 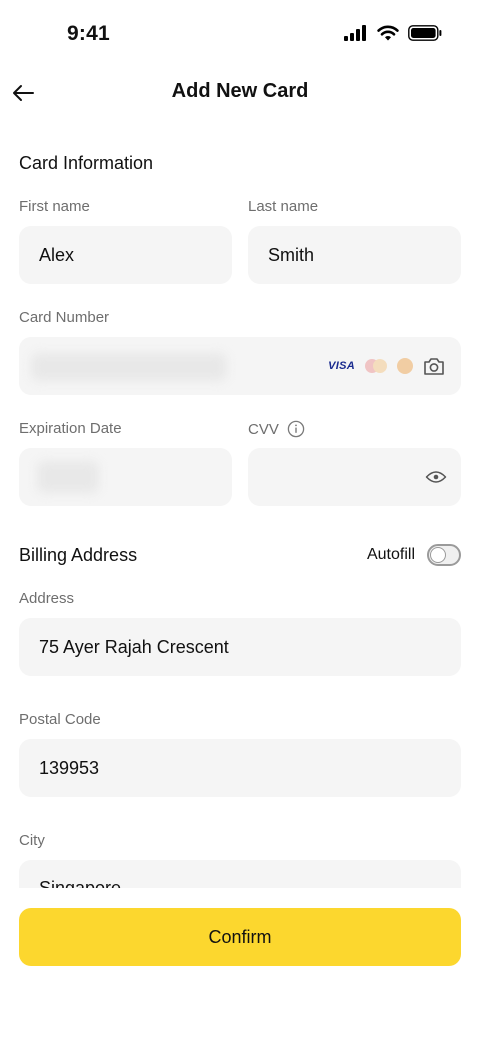 I want to click on last-name-value: Smith, so click(x=291, y=254).